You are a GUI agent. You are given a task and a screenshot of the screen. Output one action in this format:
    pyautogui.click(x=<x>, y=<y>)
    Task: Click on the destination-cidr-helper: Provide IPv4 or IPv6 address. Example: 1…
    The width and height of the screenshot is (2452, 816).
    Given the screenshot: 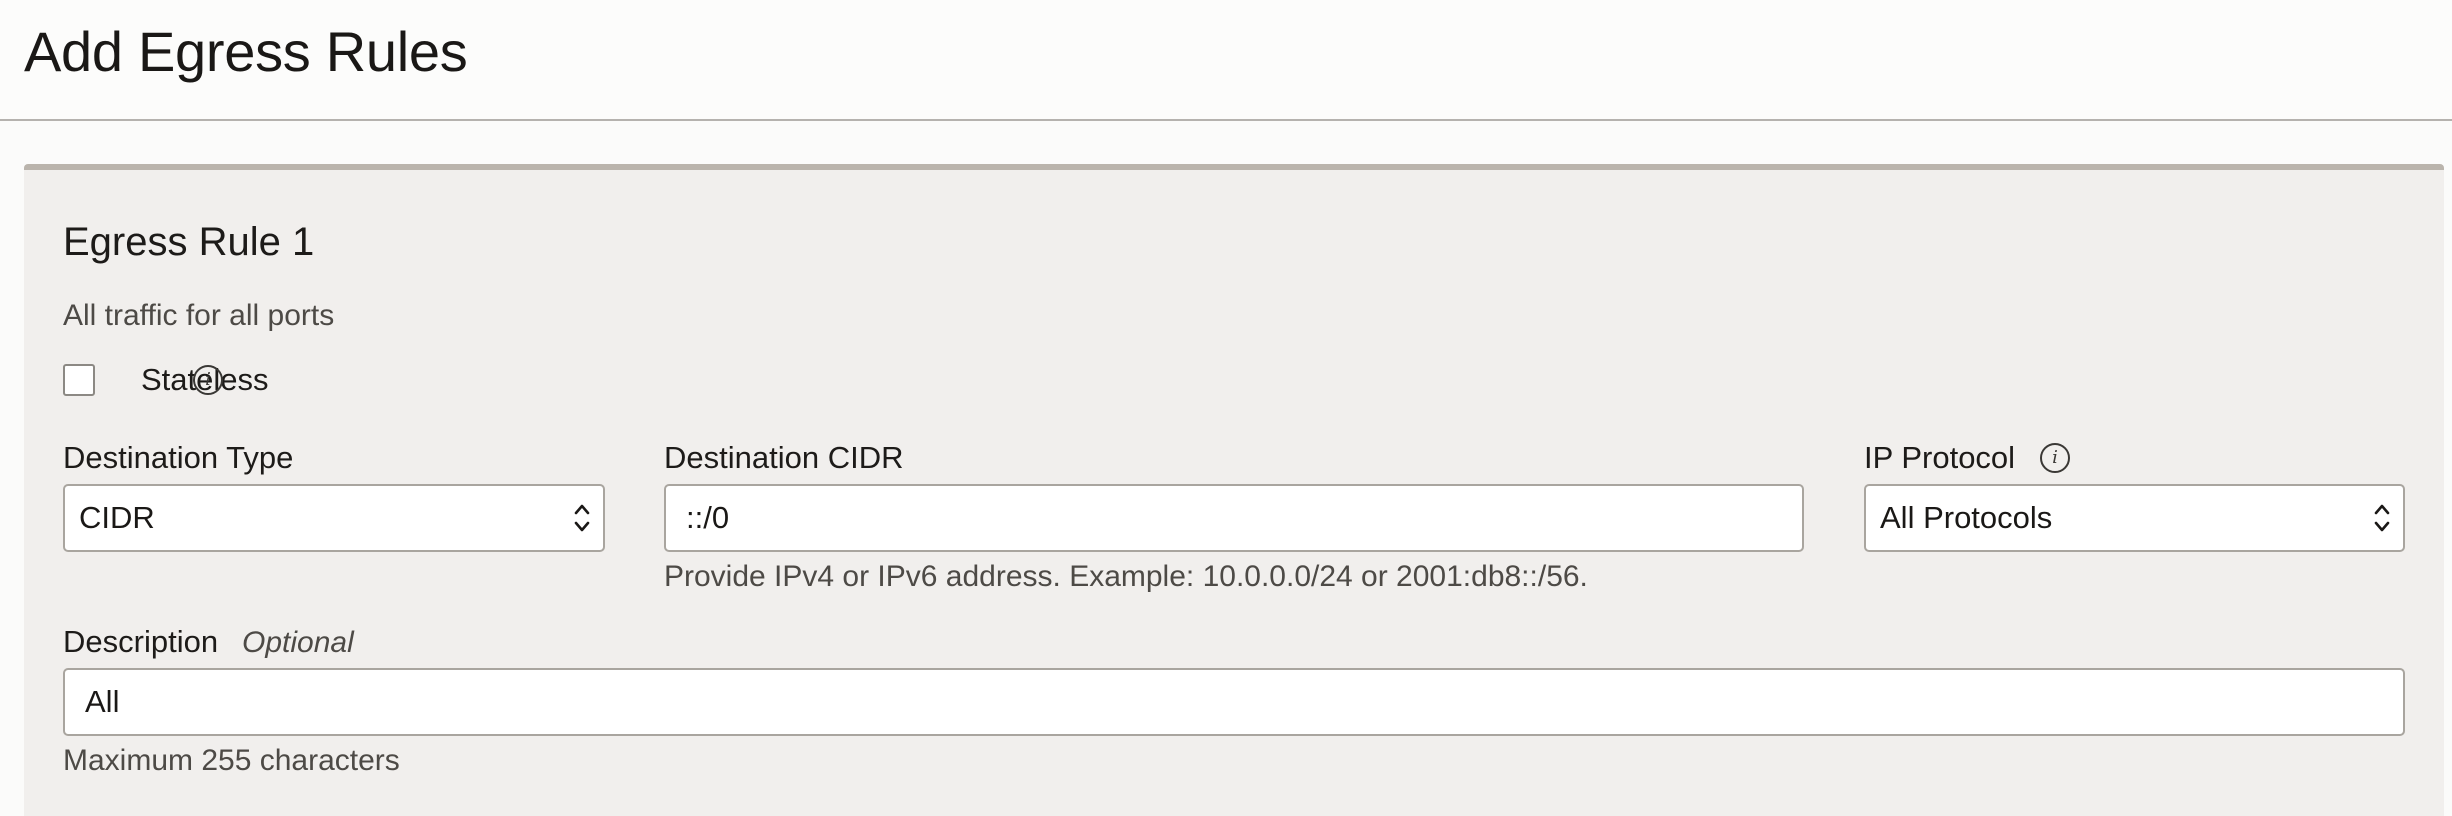 What is the action you would take?
    pyautogui.click(x=1126, y=576)
    